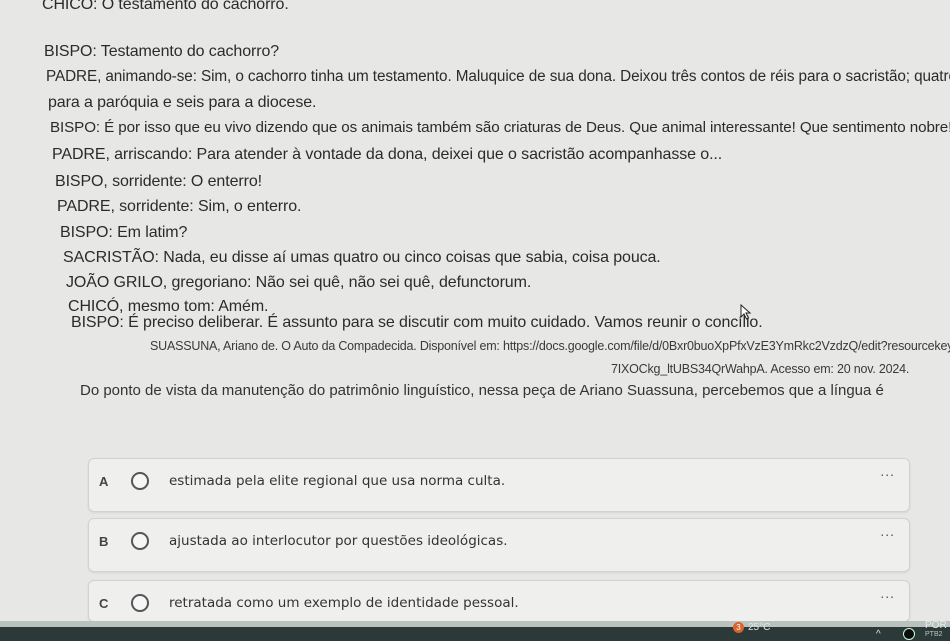 This screenshot has width=950, height=641. Describe the element at coordinates (475, 624) in the screenshot. I see `taskbar-strip` at that location.